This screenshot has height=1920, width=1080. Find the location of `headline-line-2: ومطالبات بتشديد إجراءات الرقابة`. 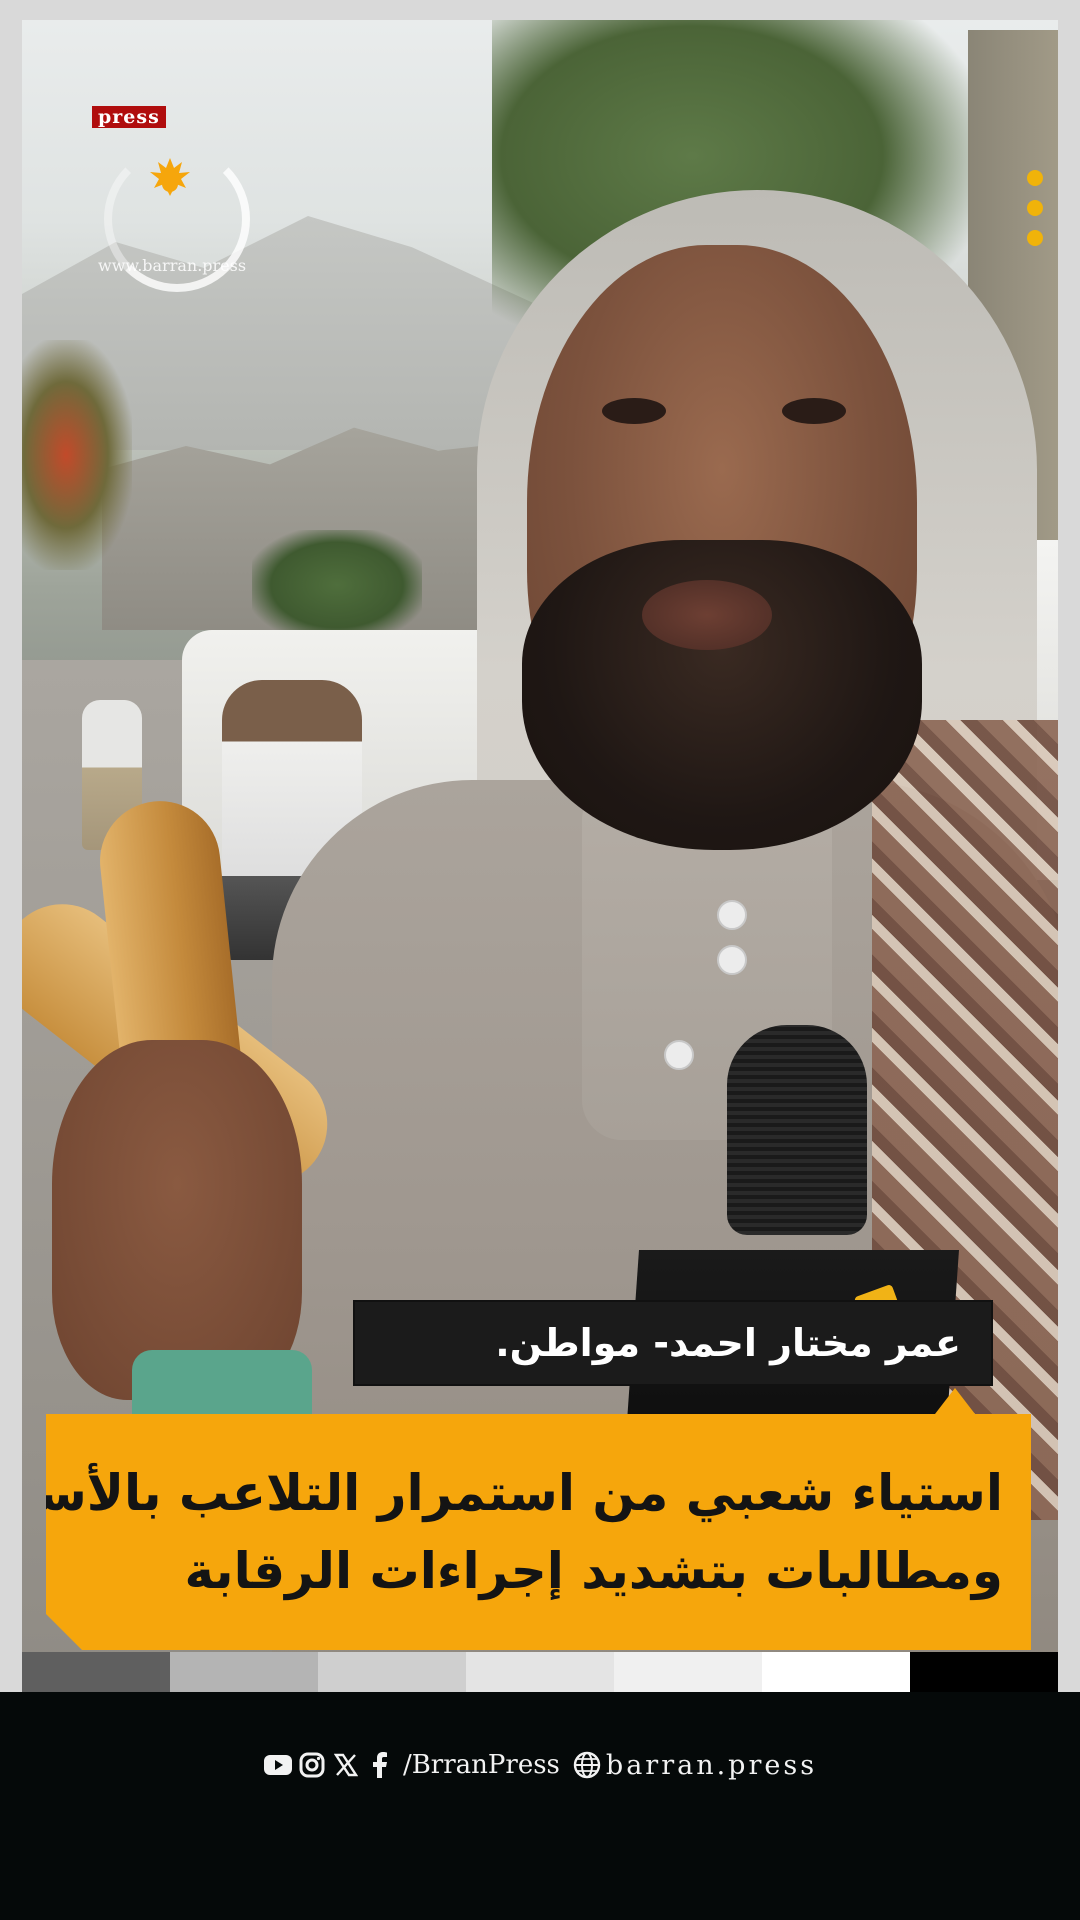

headline-line-2: ومطالبات بتشديد إجراءات الرقابة is located at coordinates (593, 1571).